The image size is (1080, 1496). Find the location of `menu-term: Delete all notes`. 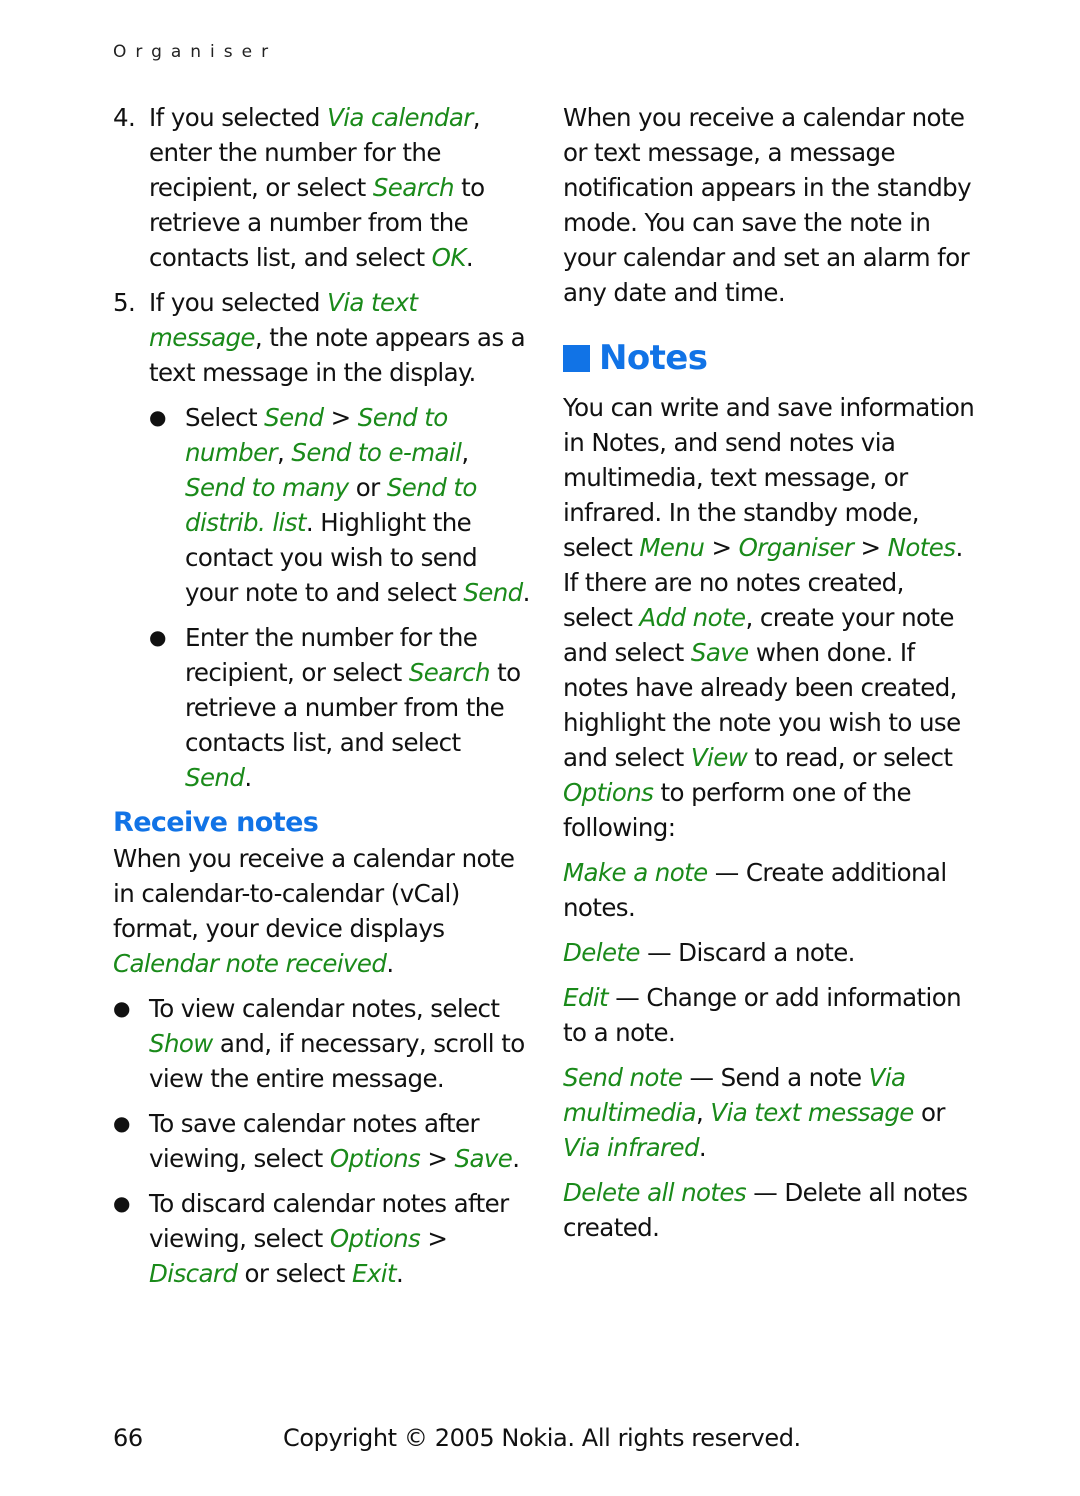

menu-term: Delete all notes is located at coordinates (655, 1192).